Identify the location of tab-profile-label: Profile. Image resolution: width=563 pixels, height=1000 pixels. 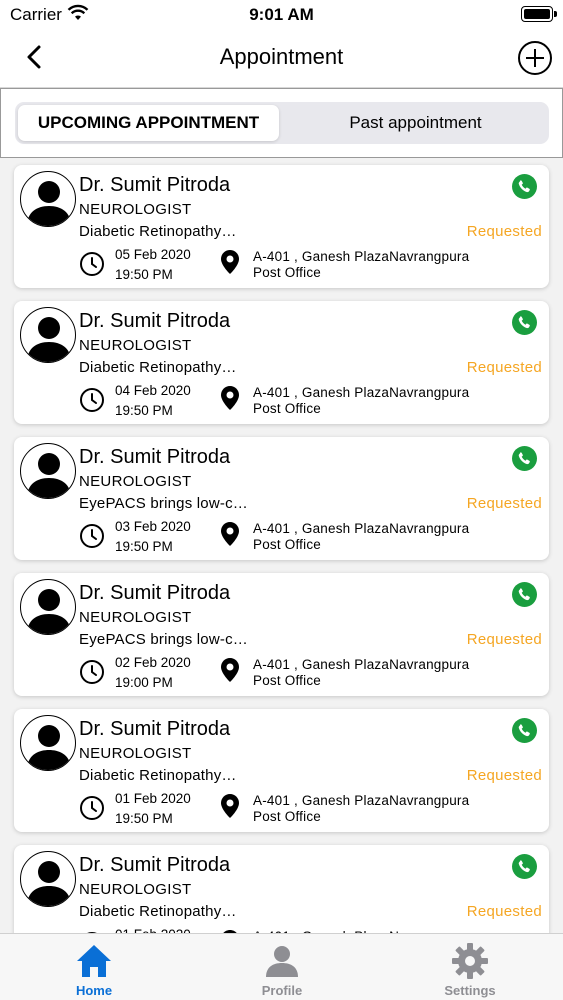
(282, 990).